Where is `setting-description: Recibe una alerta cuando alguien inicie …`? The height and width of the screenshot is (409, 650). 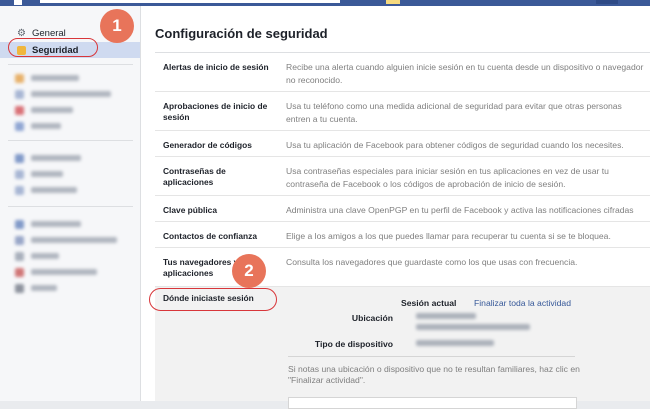 setting-description: Recibe una alerta cuando alguien inicie … is located at coordinates (465, 73).